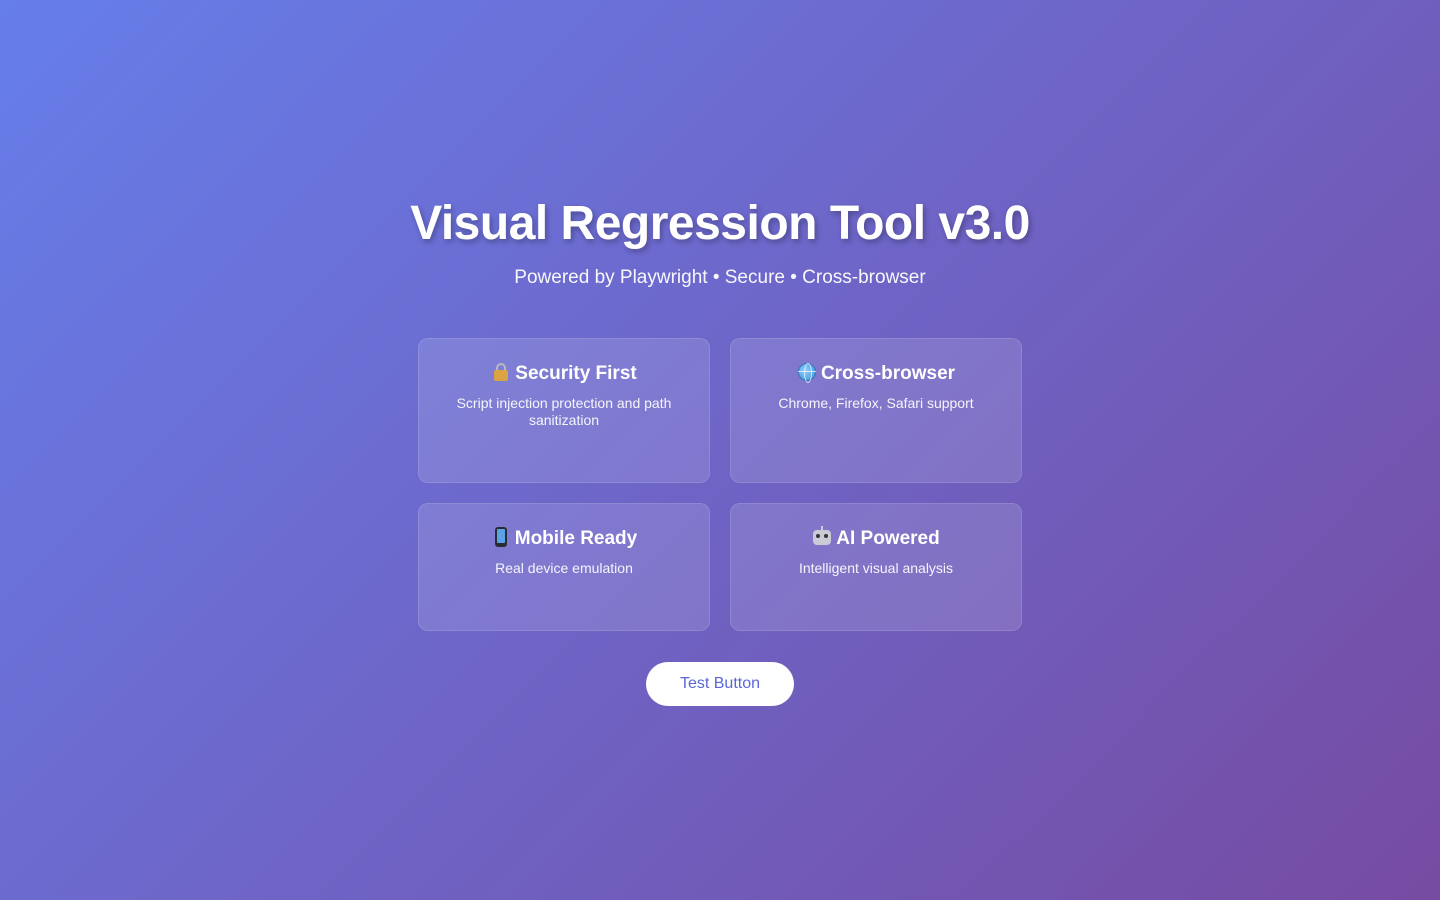 The image size is (1440, 900). I want to click on mobile-phone-icon, so click(501, 537).